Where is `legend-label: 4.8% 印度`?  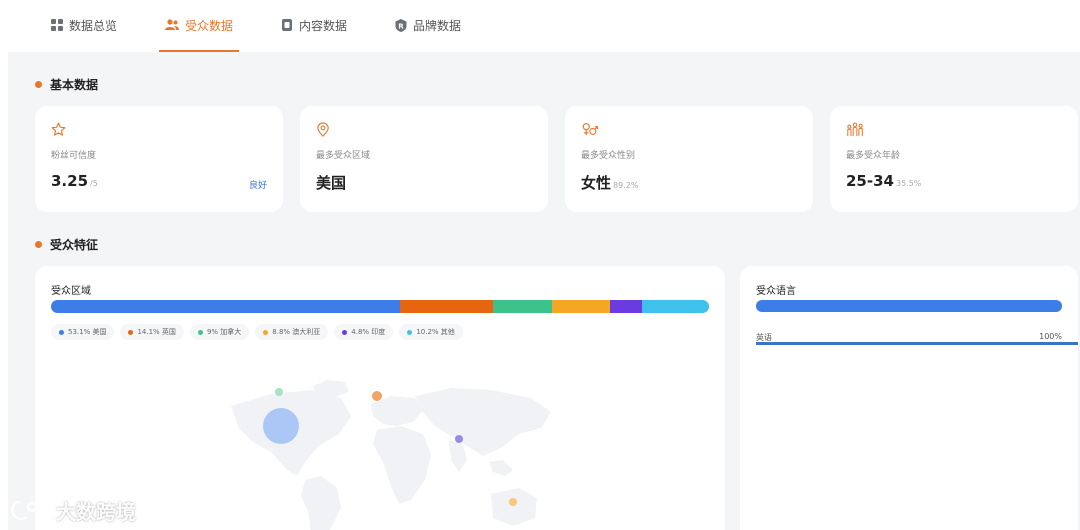 legend-label: 4.8% 印度 is located at coordinates (368, 332).